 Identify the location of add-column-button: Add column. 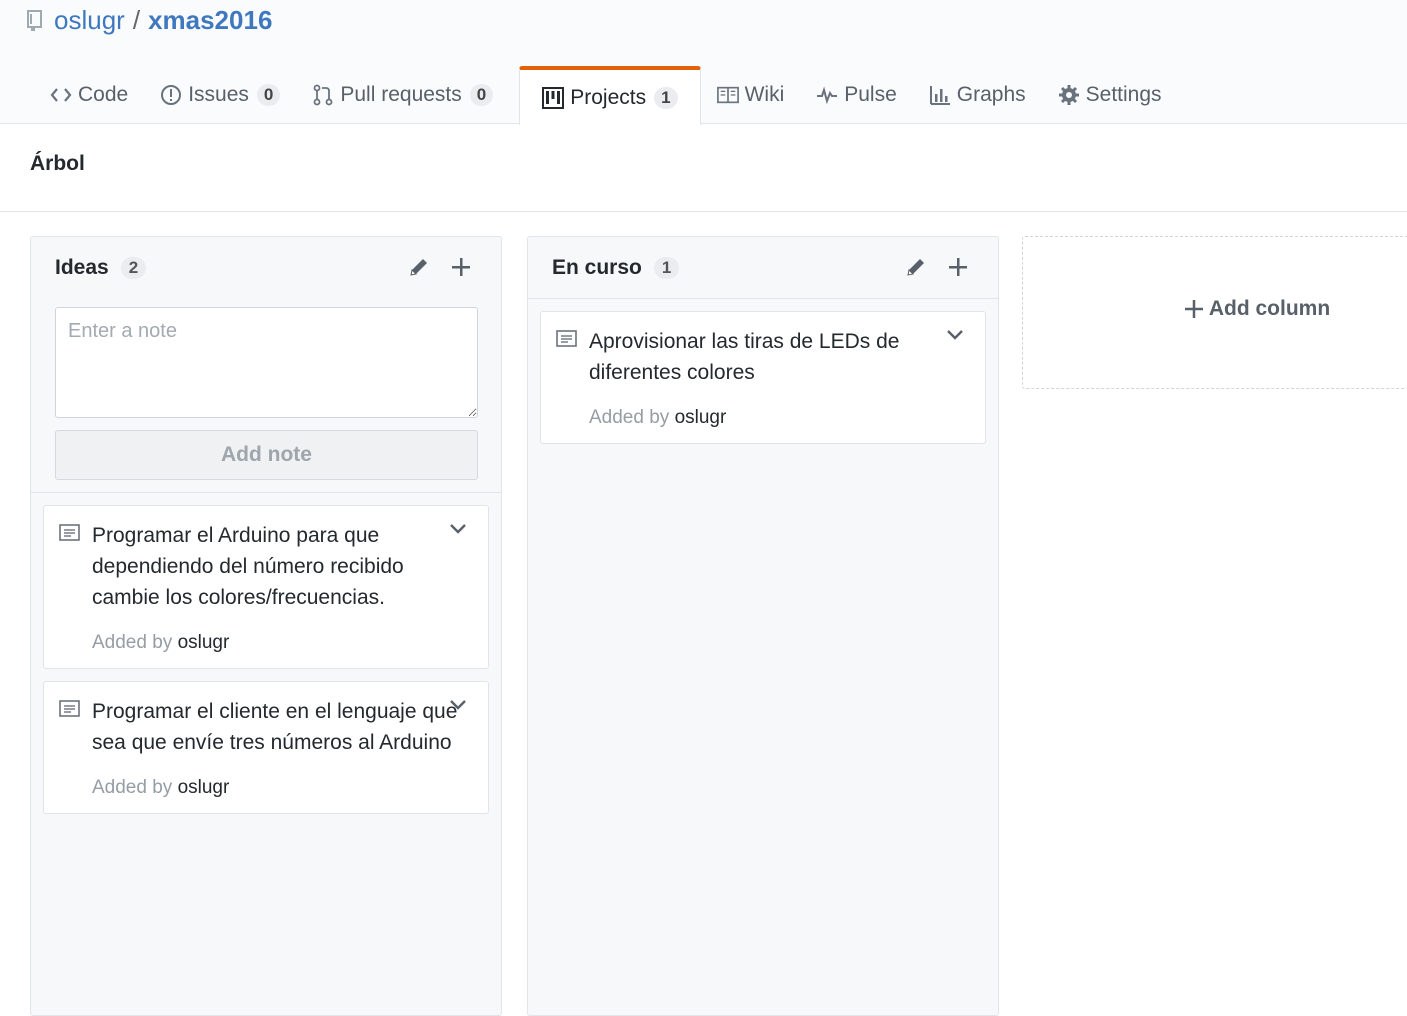
(1257, 309).